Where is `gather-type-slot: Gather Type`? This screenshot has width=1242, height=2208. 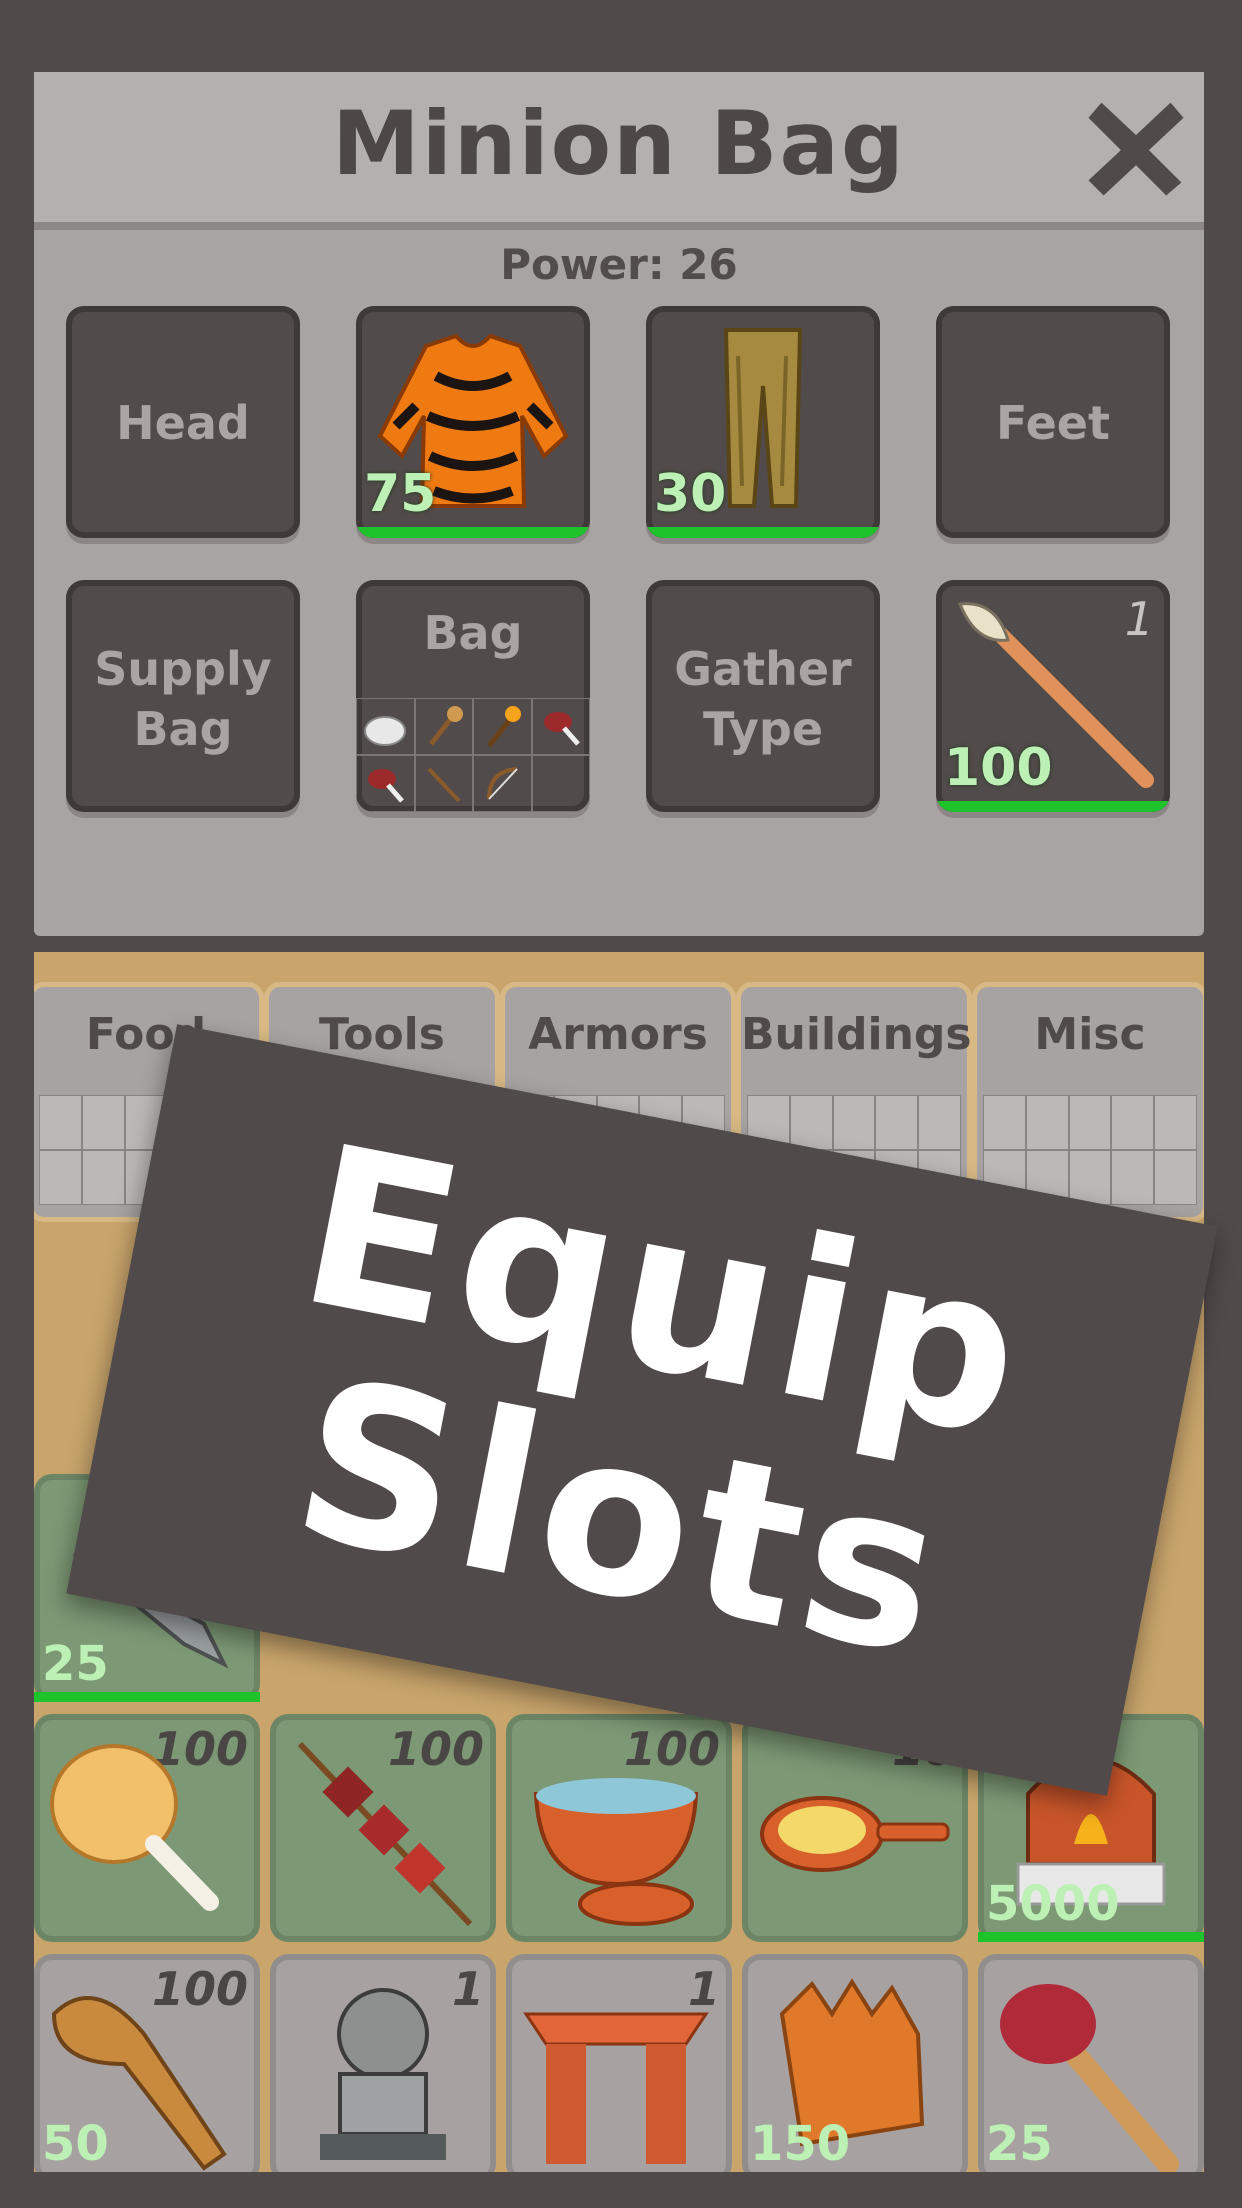
gather-type-slot: Gather Type is located at coordinates (763, 696).